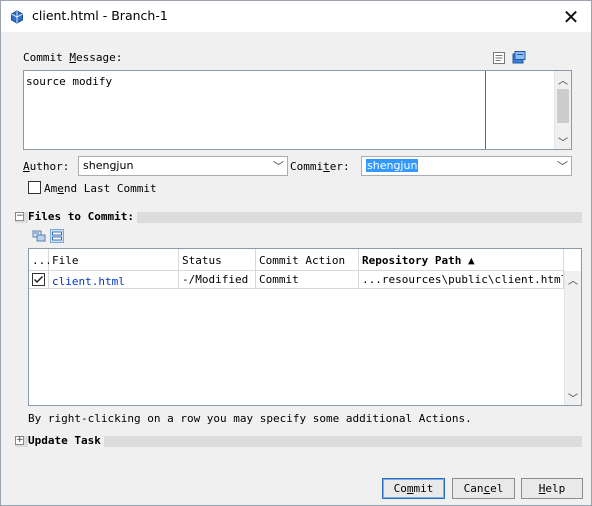 The width and height of the screenshot is (592, 506). Describe the element at coordinates (552, 488) in the screenshot. I see `help-button: Help` at that location.